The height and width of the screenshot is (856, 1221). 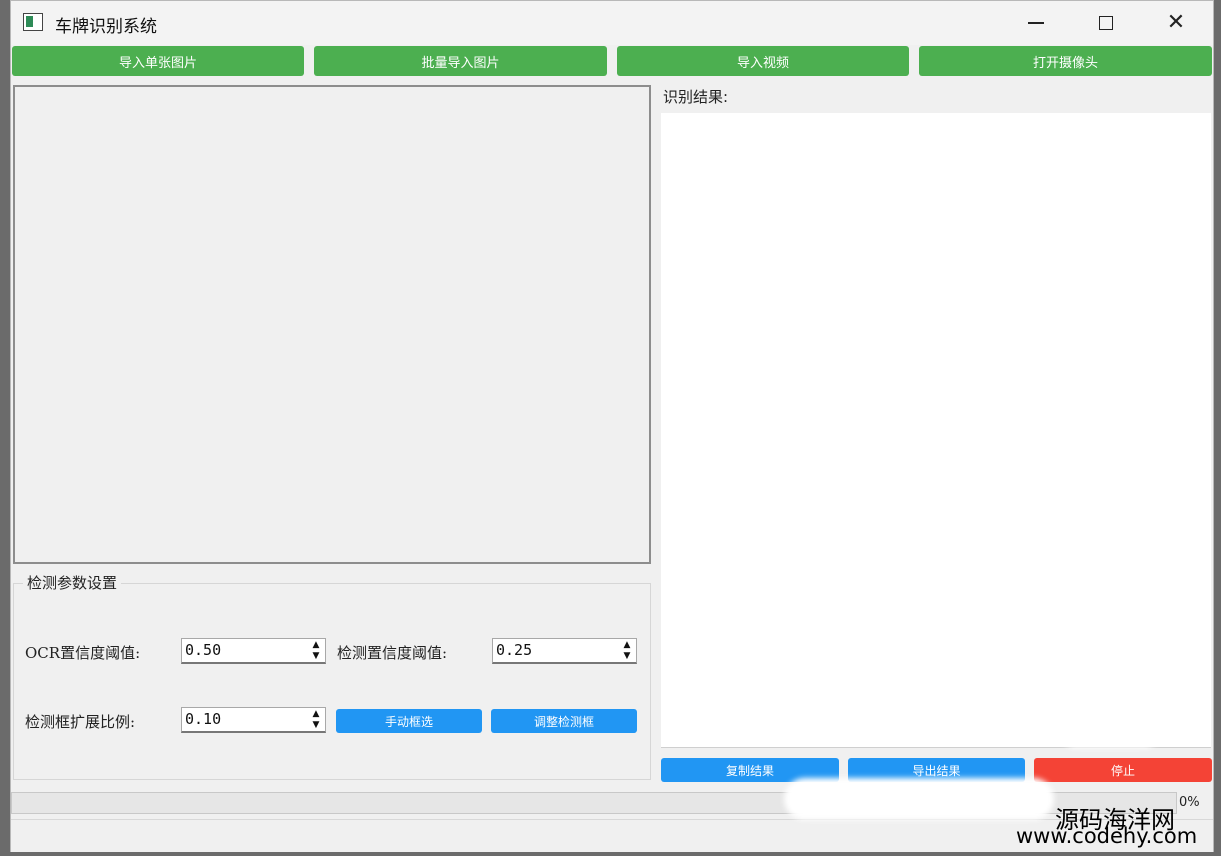 I want to click on ocr-confidence-label: OCR置信度阈值:, so click(x=83, y=653).